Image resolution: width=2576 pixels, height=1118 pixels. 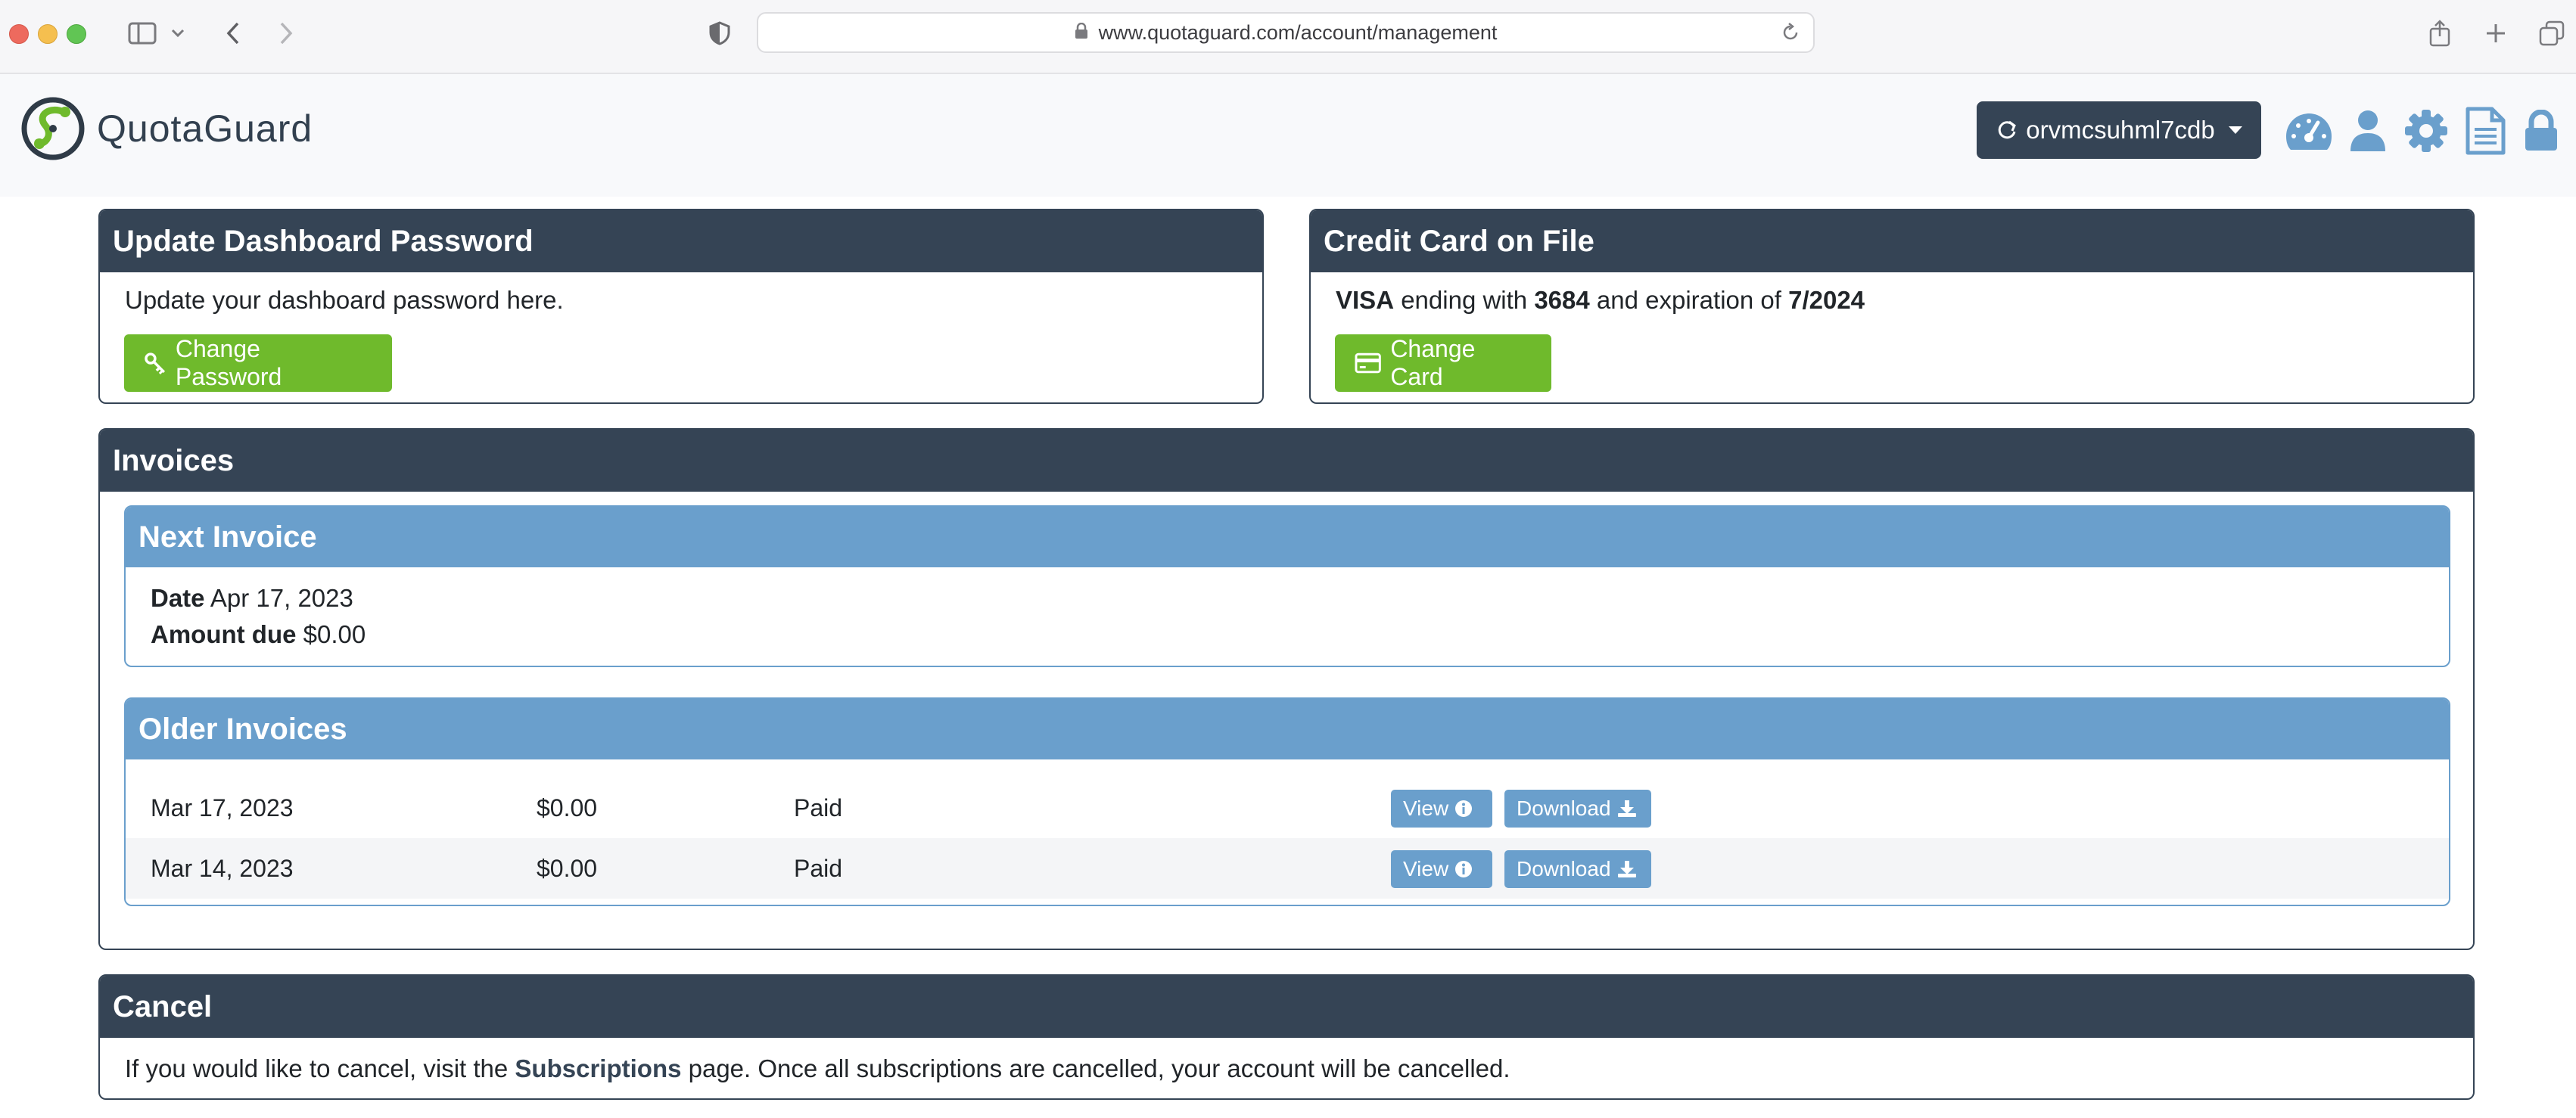 What do you see at coordinates (286, 33) in the screenshot?
I see `forward-arrow-icon` at bounding box center [286, 33].